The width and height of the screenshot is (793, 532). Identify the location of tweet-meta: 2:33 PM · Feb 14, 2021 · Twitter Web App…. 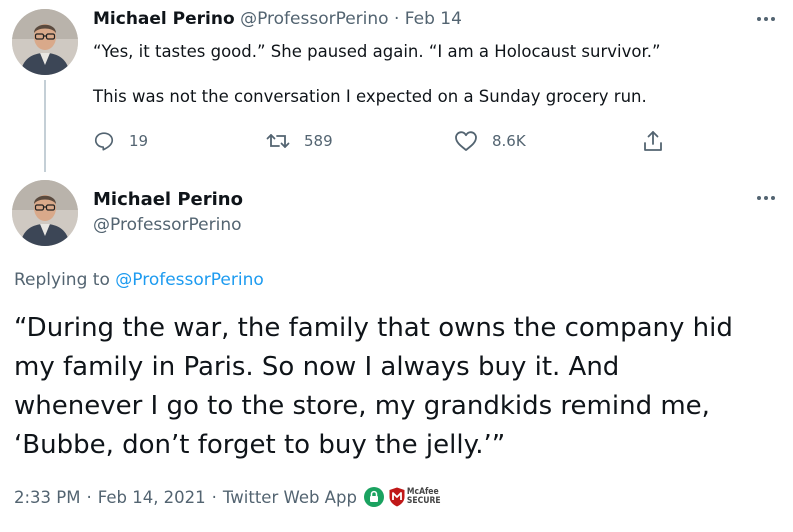
(227, 497).